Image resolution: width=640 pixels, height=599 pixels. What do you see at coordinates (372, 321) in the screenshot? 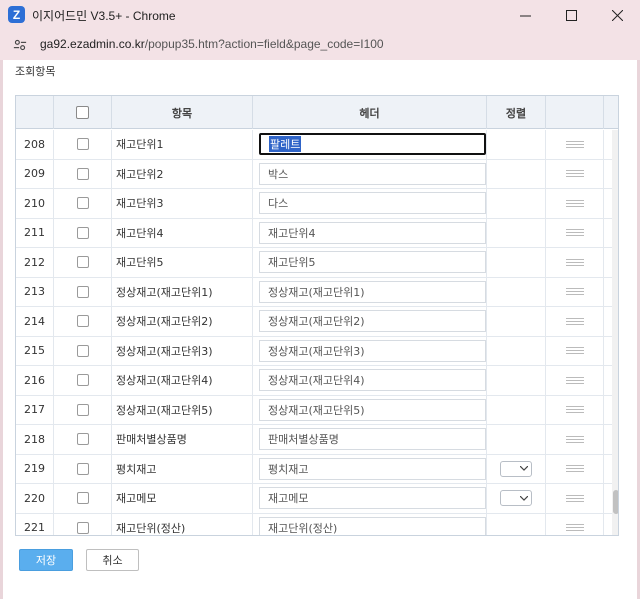
I see `header-input: 정상재고(재고단위2)` at bounding box center [372, 321].